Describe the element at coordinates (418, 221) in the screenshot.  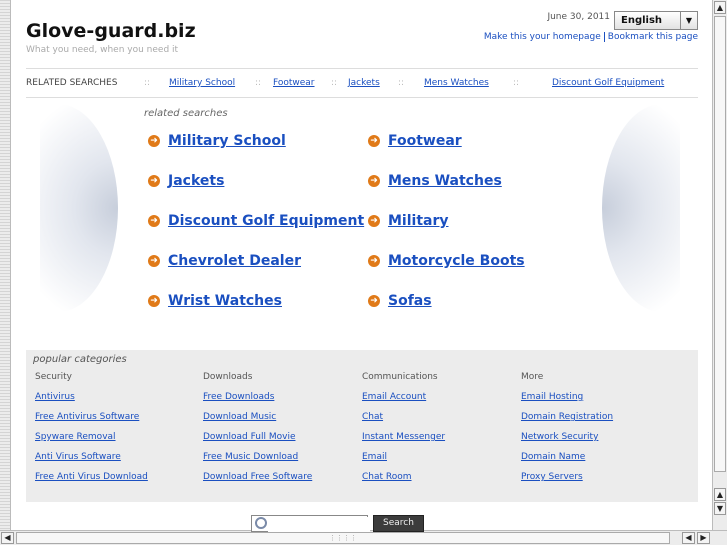
I see `related-item-link: Military` at that location.